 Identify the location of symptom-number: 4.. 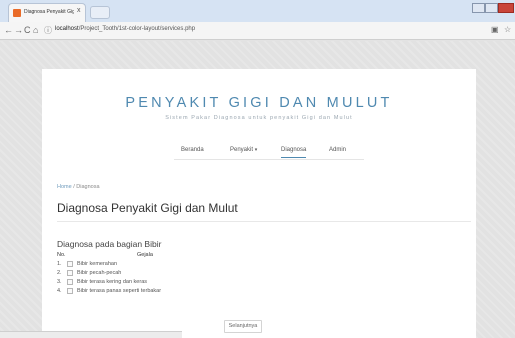
(59, 291).